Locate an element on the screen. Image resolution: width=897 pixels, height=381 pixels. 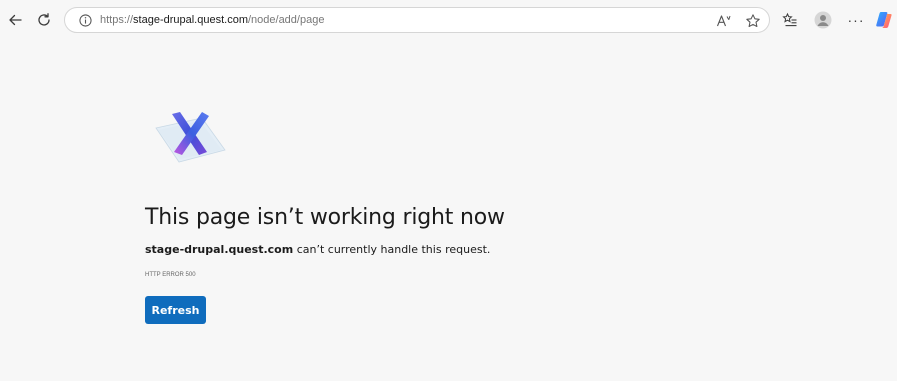
info-icon is located at coordinates (85, 20).